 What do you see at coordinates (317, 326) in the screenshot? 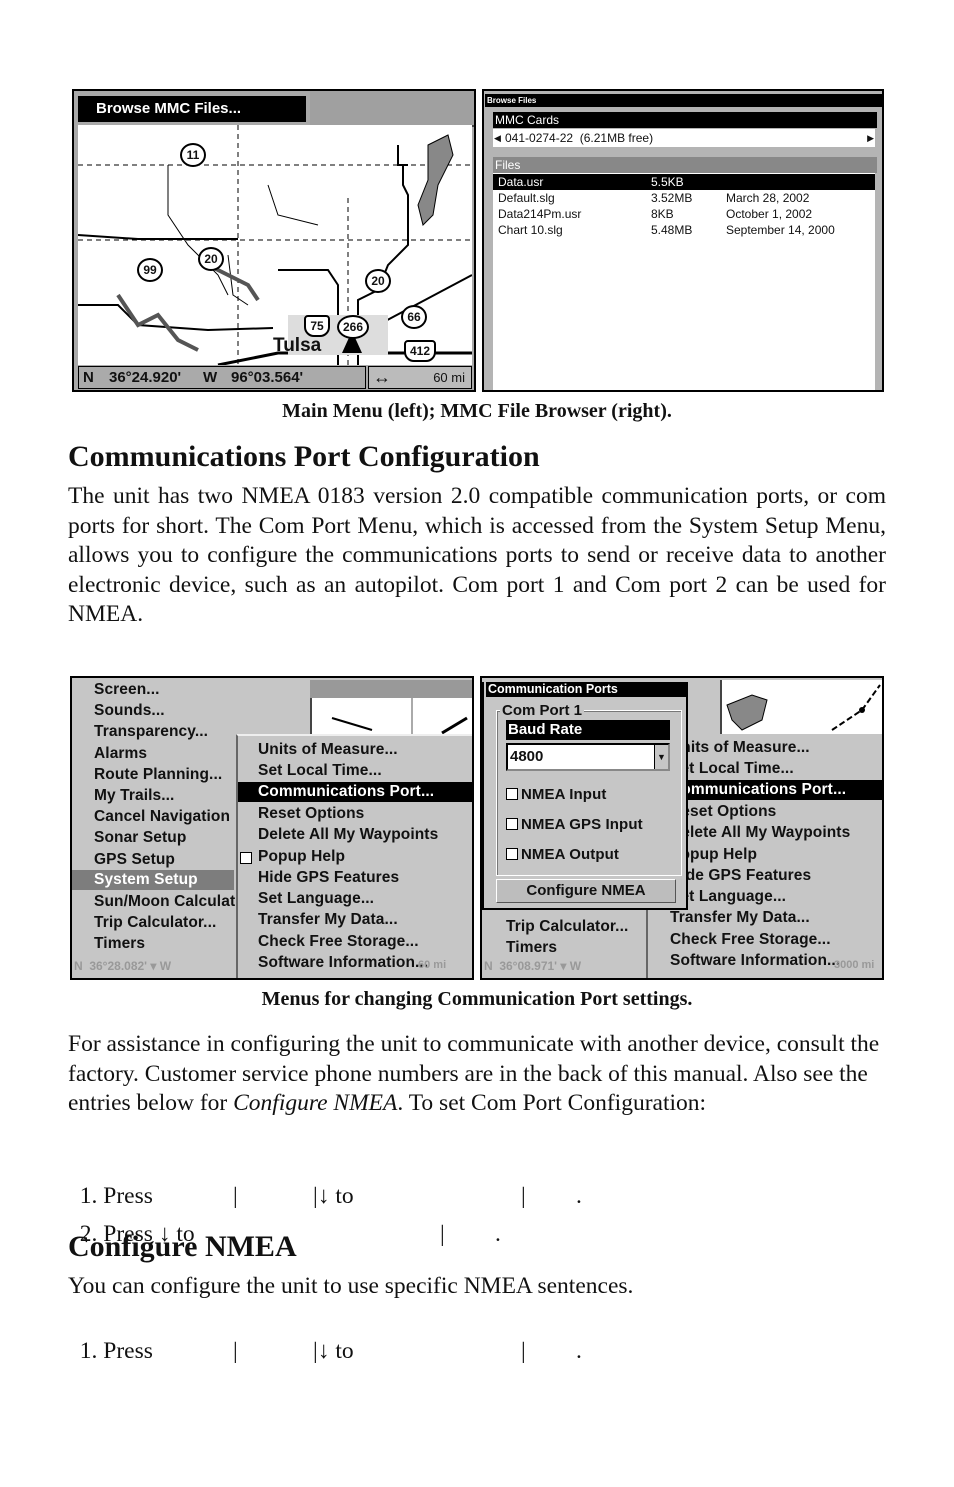
I see `route-shield: 75` at bounding box center [317, 326].